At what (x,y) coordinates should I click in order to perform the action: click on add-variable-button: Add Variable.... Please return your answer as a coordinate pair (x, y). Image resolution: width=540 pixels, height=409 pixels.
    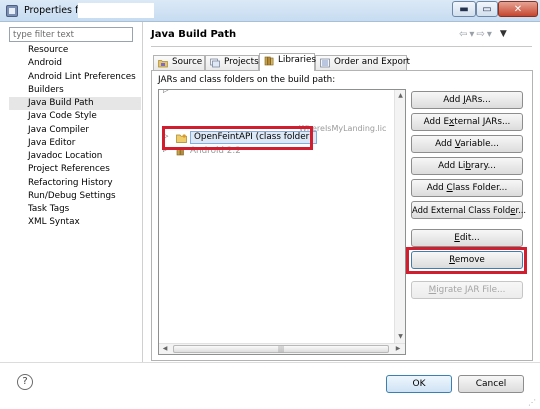
    Looking at the image, I should click on (467, 144).